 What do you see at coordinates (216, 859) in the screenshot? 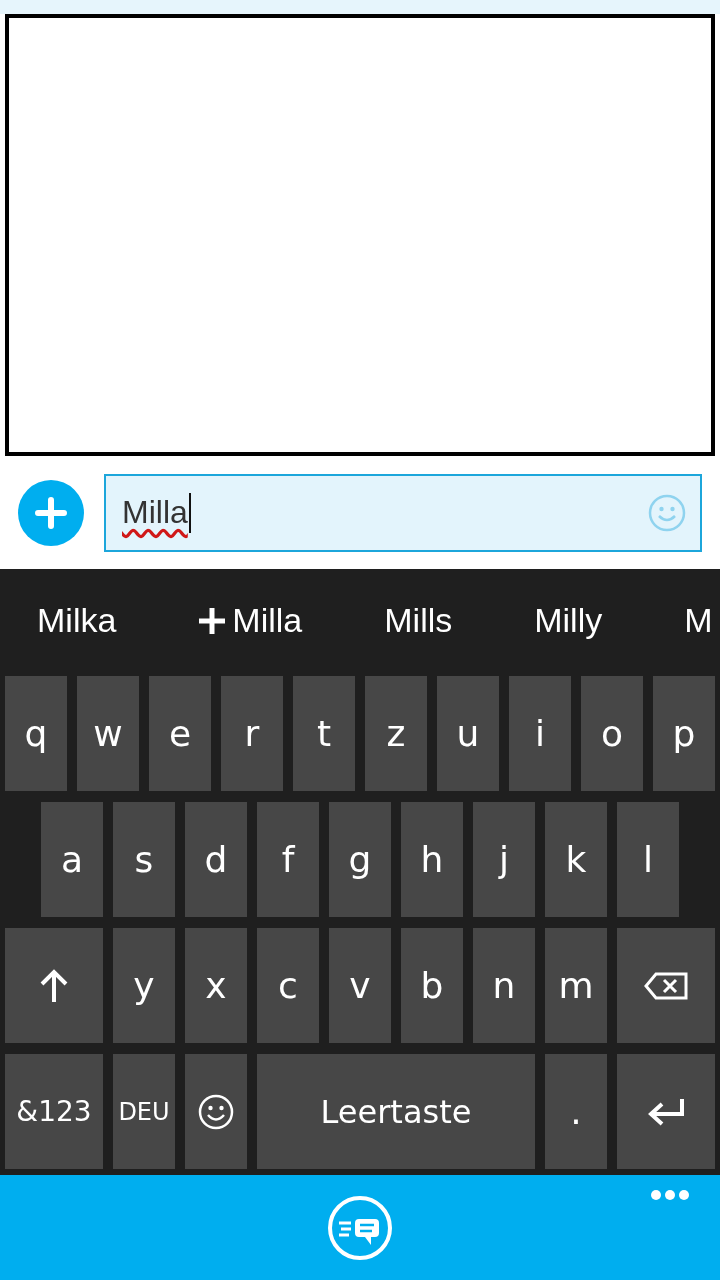
I see `key: d` at bounding box center [216, 859].